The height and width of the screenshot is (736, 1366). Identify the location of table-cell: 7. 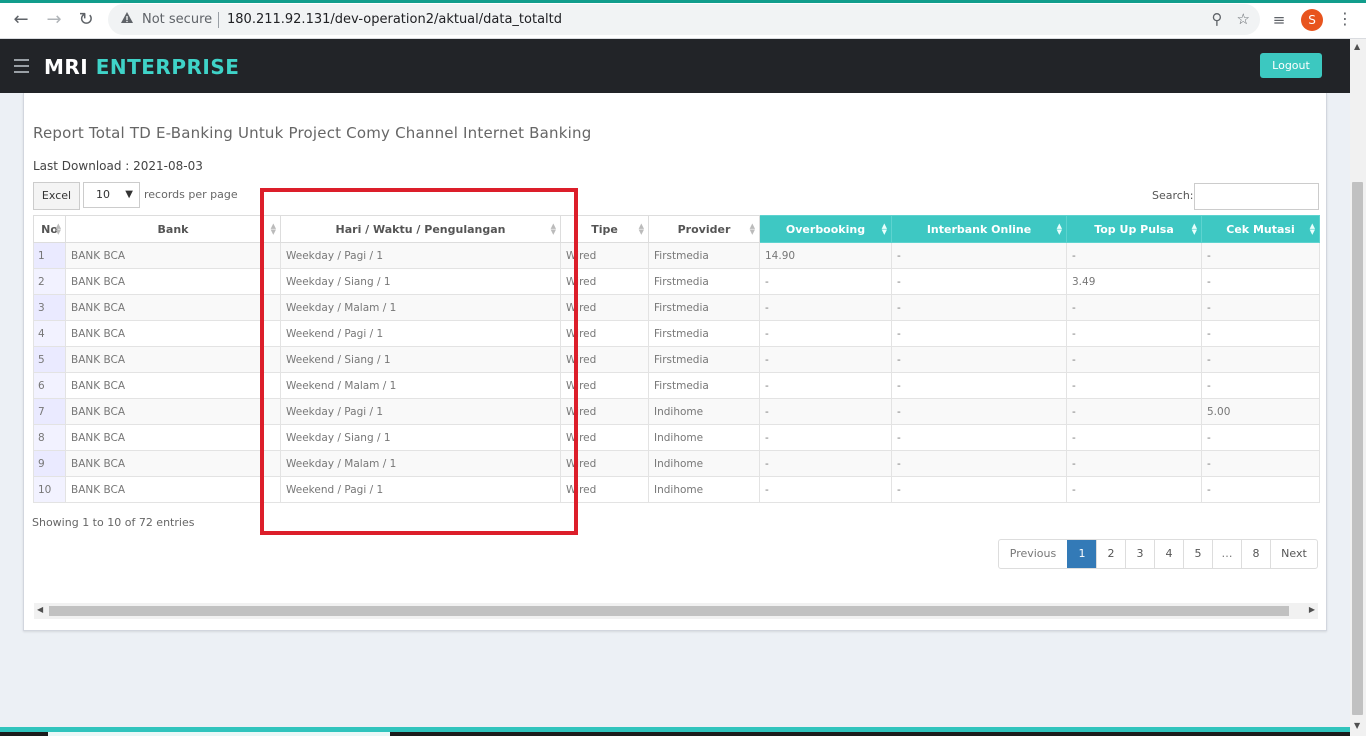
(49, 411).